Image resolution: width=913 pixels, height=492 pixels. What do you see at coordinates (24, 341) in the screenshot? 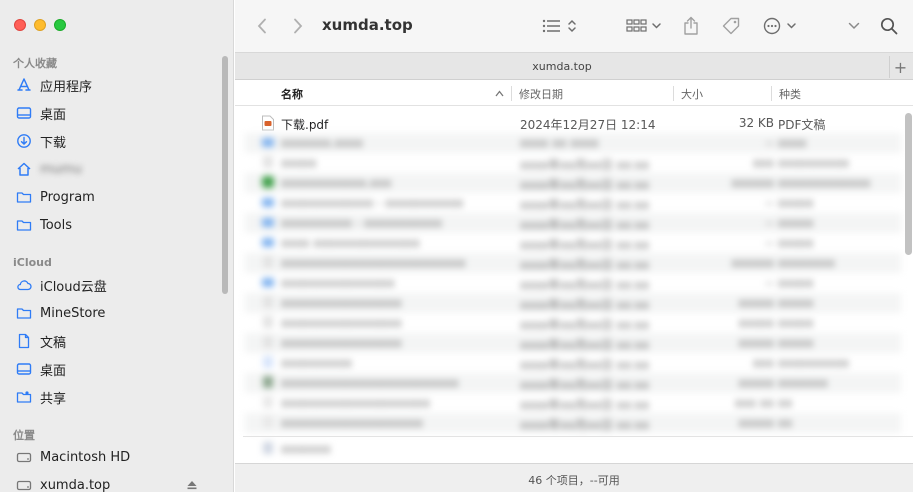
I see `document-icon` at bounding box center [24, 341].